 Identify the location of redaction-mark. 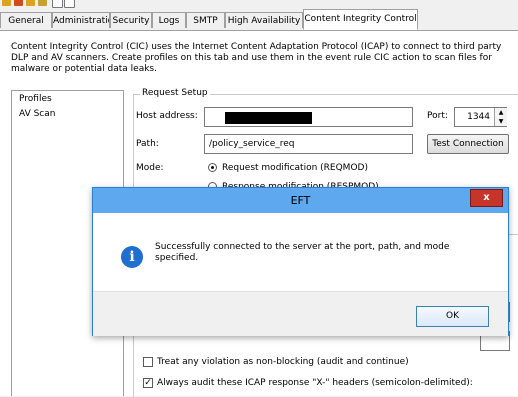
(268, 118).